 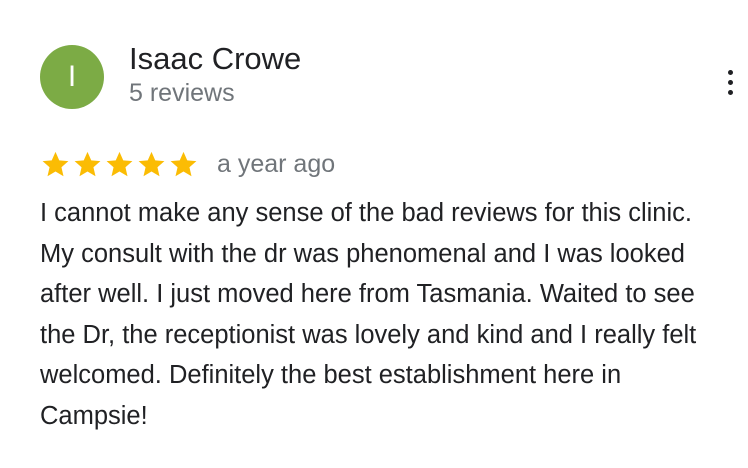 I want to click on review-time: a year ago, so click(x=276, y=164).